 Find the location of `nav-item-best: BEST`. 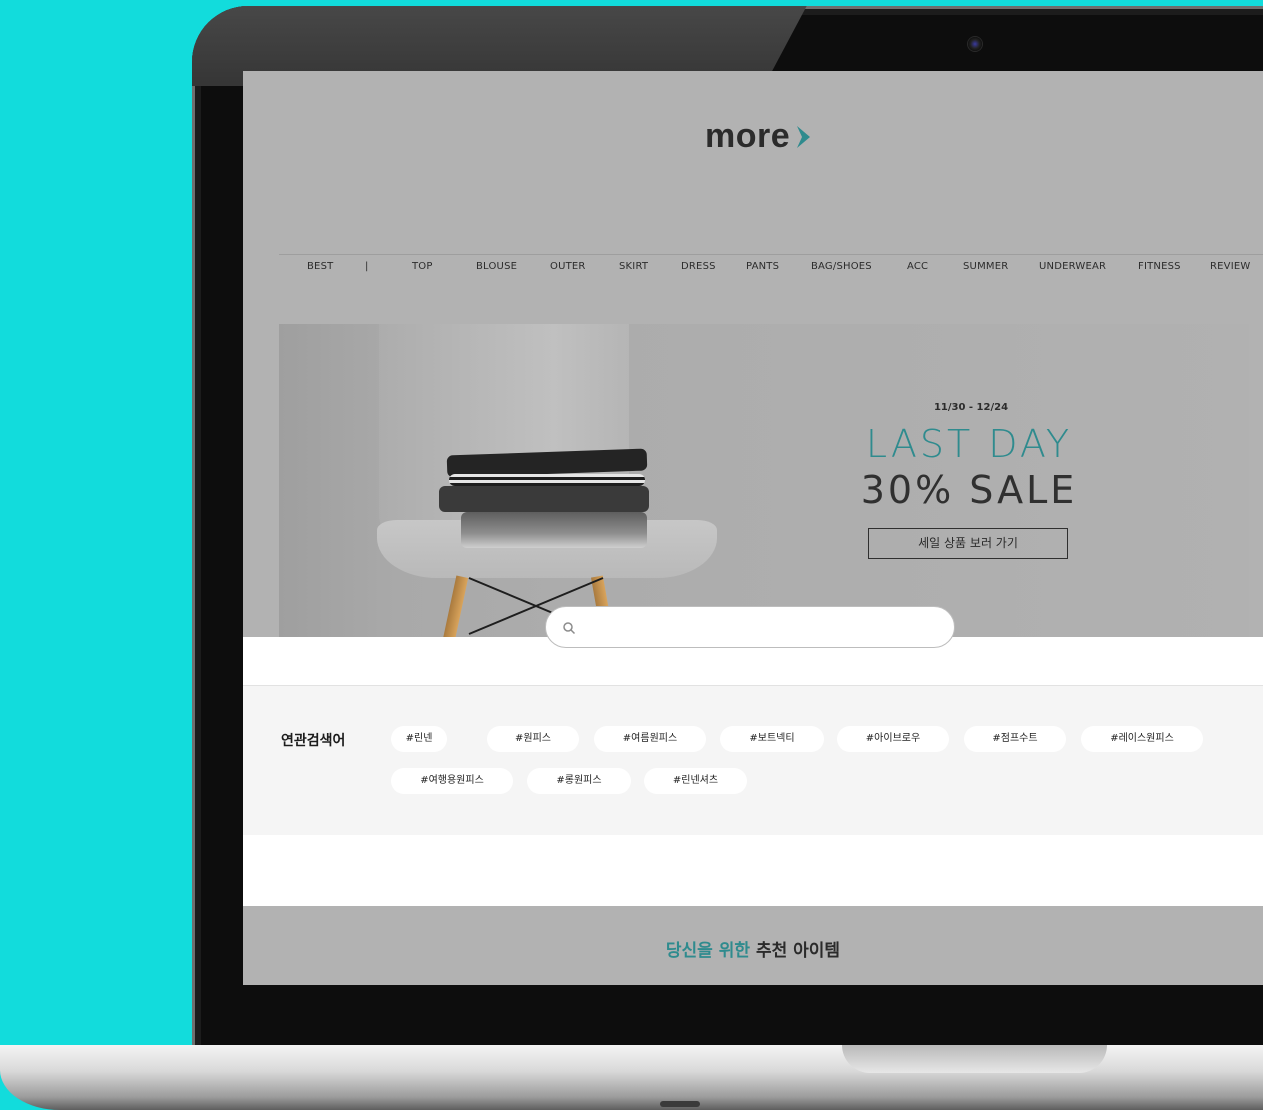

nav-item-best: BEST is located at coordinates (320, 266).